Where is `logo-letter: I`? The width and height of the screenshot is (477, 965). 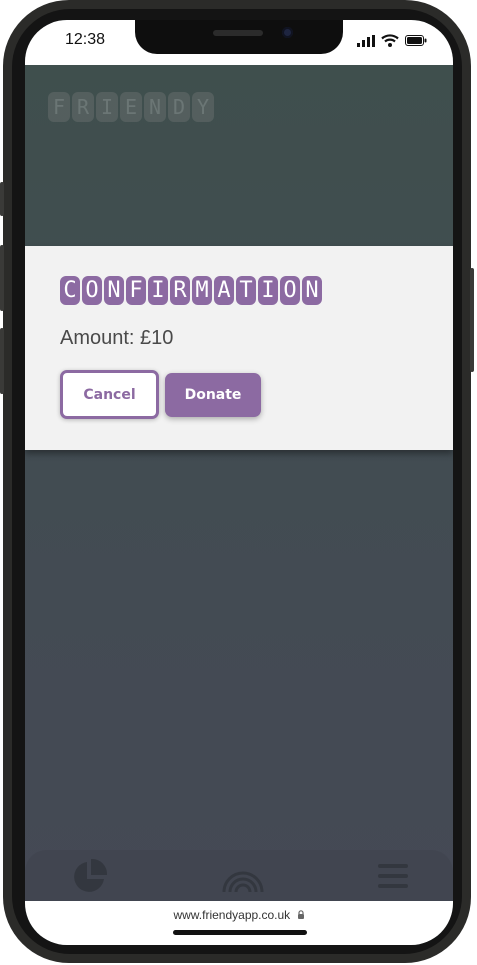 logo-letter: I is located at coordinates (107, 107).